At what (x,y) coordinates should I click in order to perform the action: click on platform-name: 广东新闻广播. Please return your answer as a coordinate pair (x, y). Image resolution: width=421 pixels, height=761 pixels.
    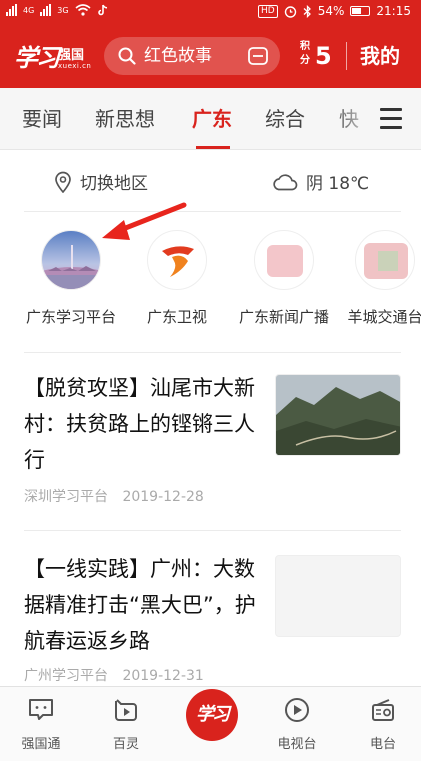
    Looking at the image, I should click on (283, 317).